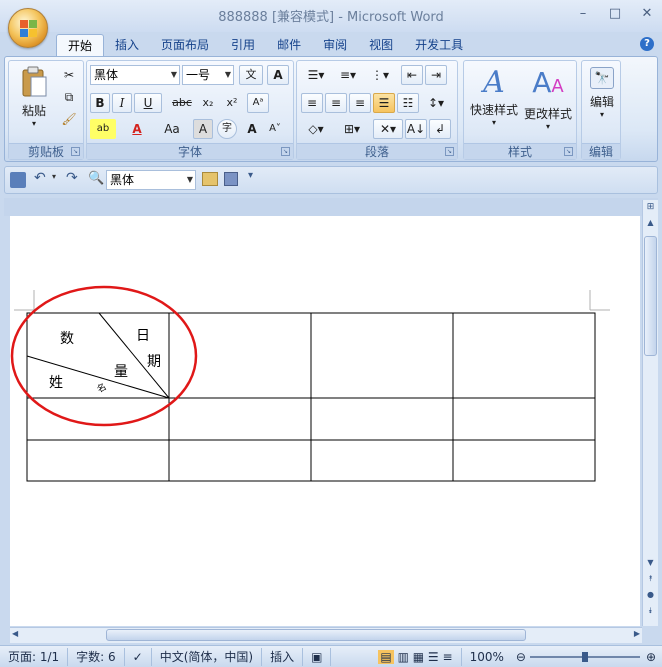  What do you see at coordinates (96, 656) in the screenshot?
I see `word-count: 字数: 6` at bounding box center [96, 656].